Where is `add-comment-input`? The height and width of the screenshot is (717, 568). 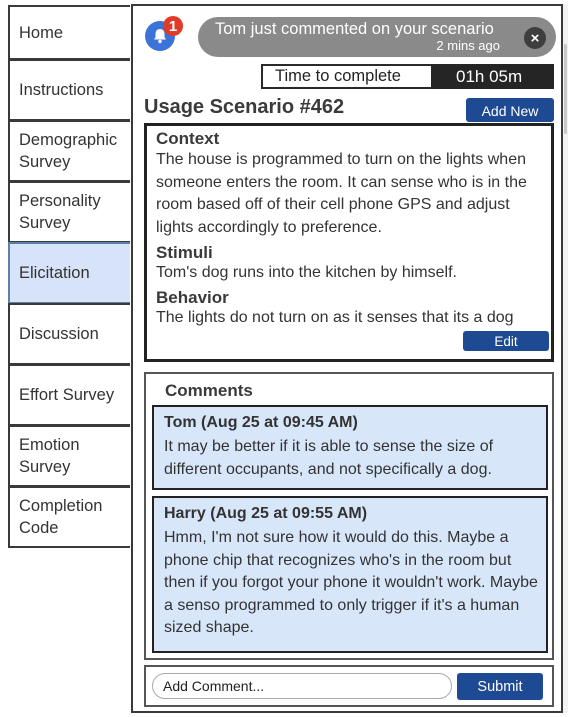 add-comment-input is located at coordinates (302, 686).